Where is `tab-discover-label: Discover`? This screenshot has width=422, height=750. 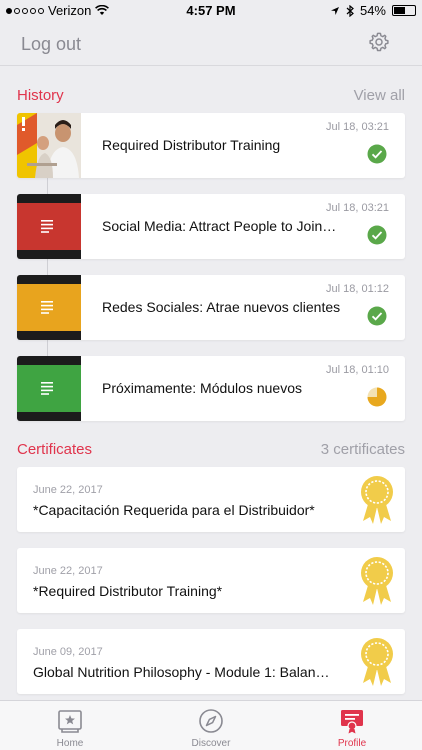
tab-discover-label: Discover is located at coordinates (211, 743).